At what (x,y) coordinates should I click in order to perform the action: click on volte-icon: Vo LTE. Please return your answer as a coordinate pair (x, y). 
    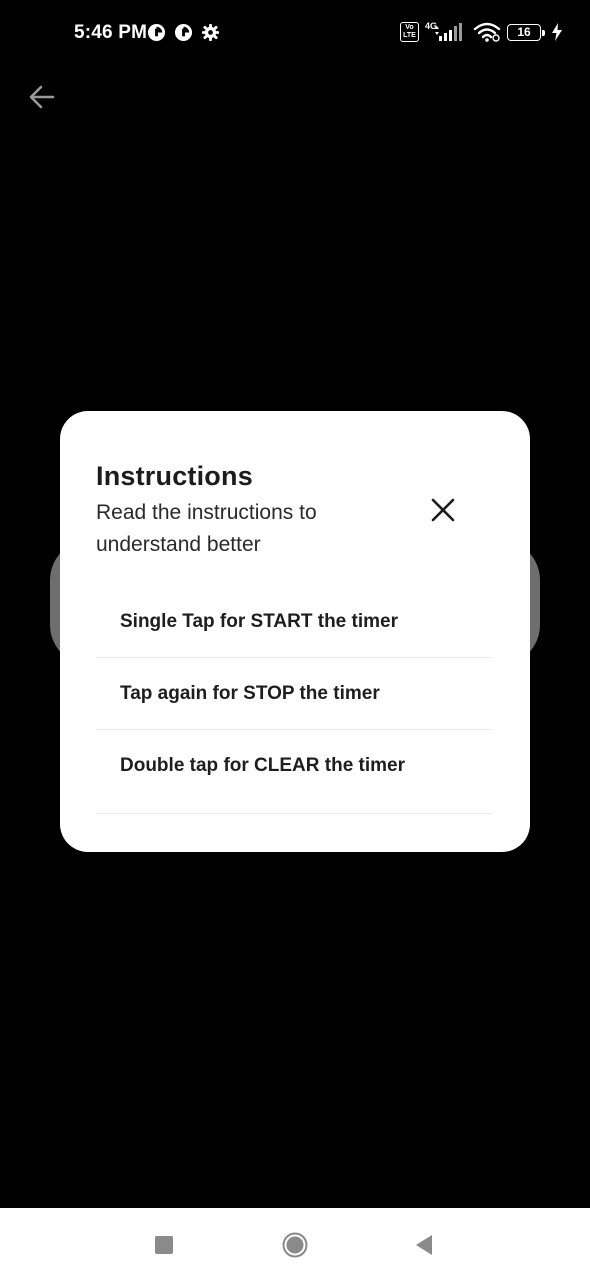
    Looking at the image, I should click on (409, 32).